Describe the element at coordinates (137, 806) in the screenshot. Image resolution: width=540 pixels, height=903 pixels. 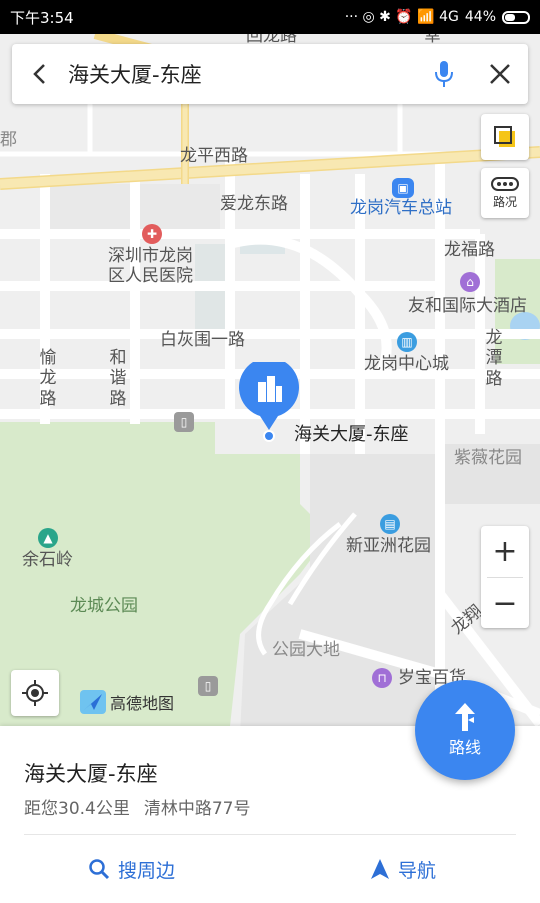
I see `place-info: 距您30.4公里 清林中路77号` at that location.